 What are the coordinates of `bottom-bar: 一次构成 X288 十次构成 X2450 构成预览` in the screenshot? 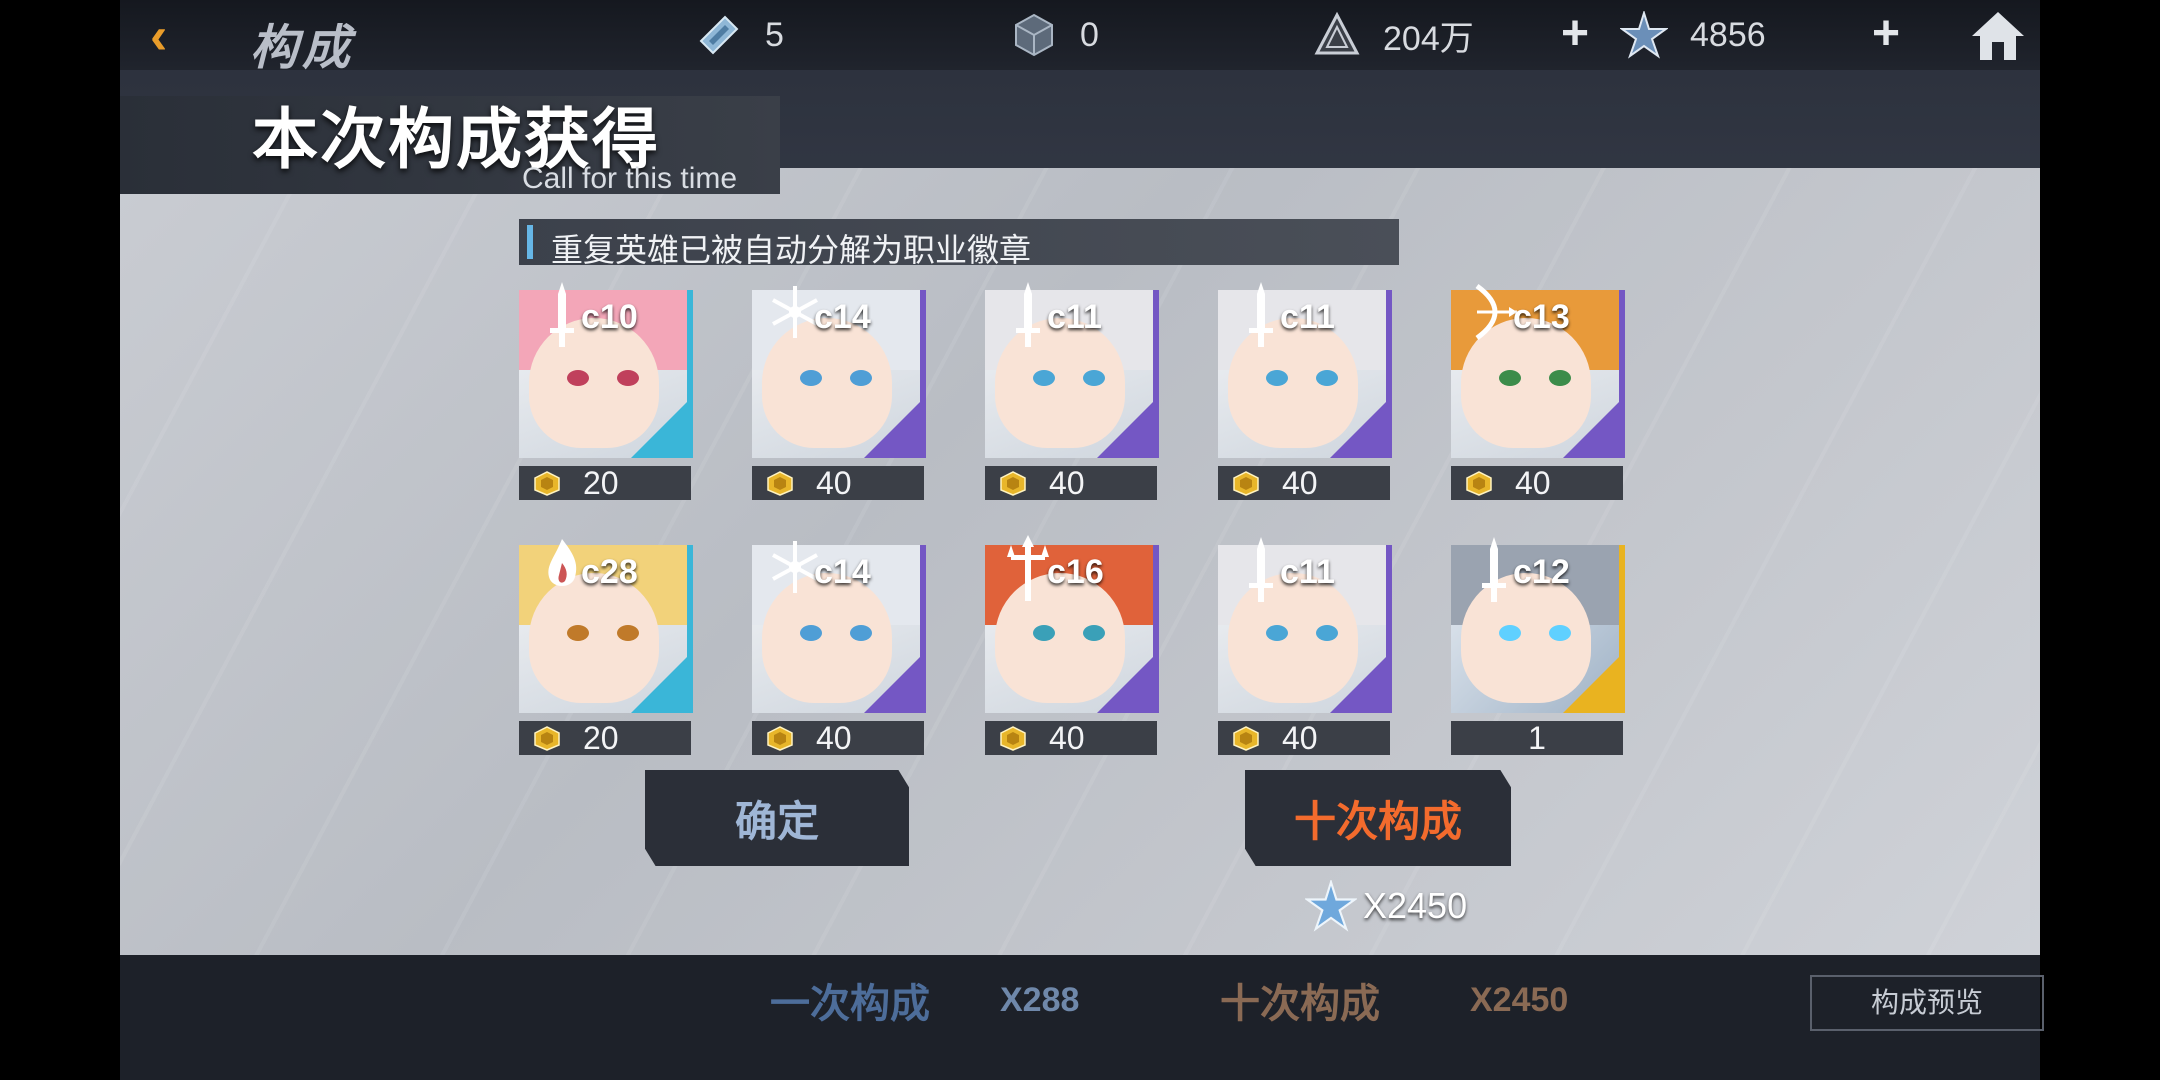 It's located at (1082, 1017).